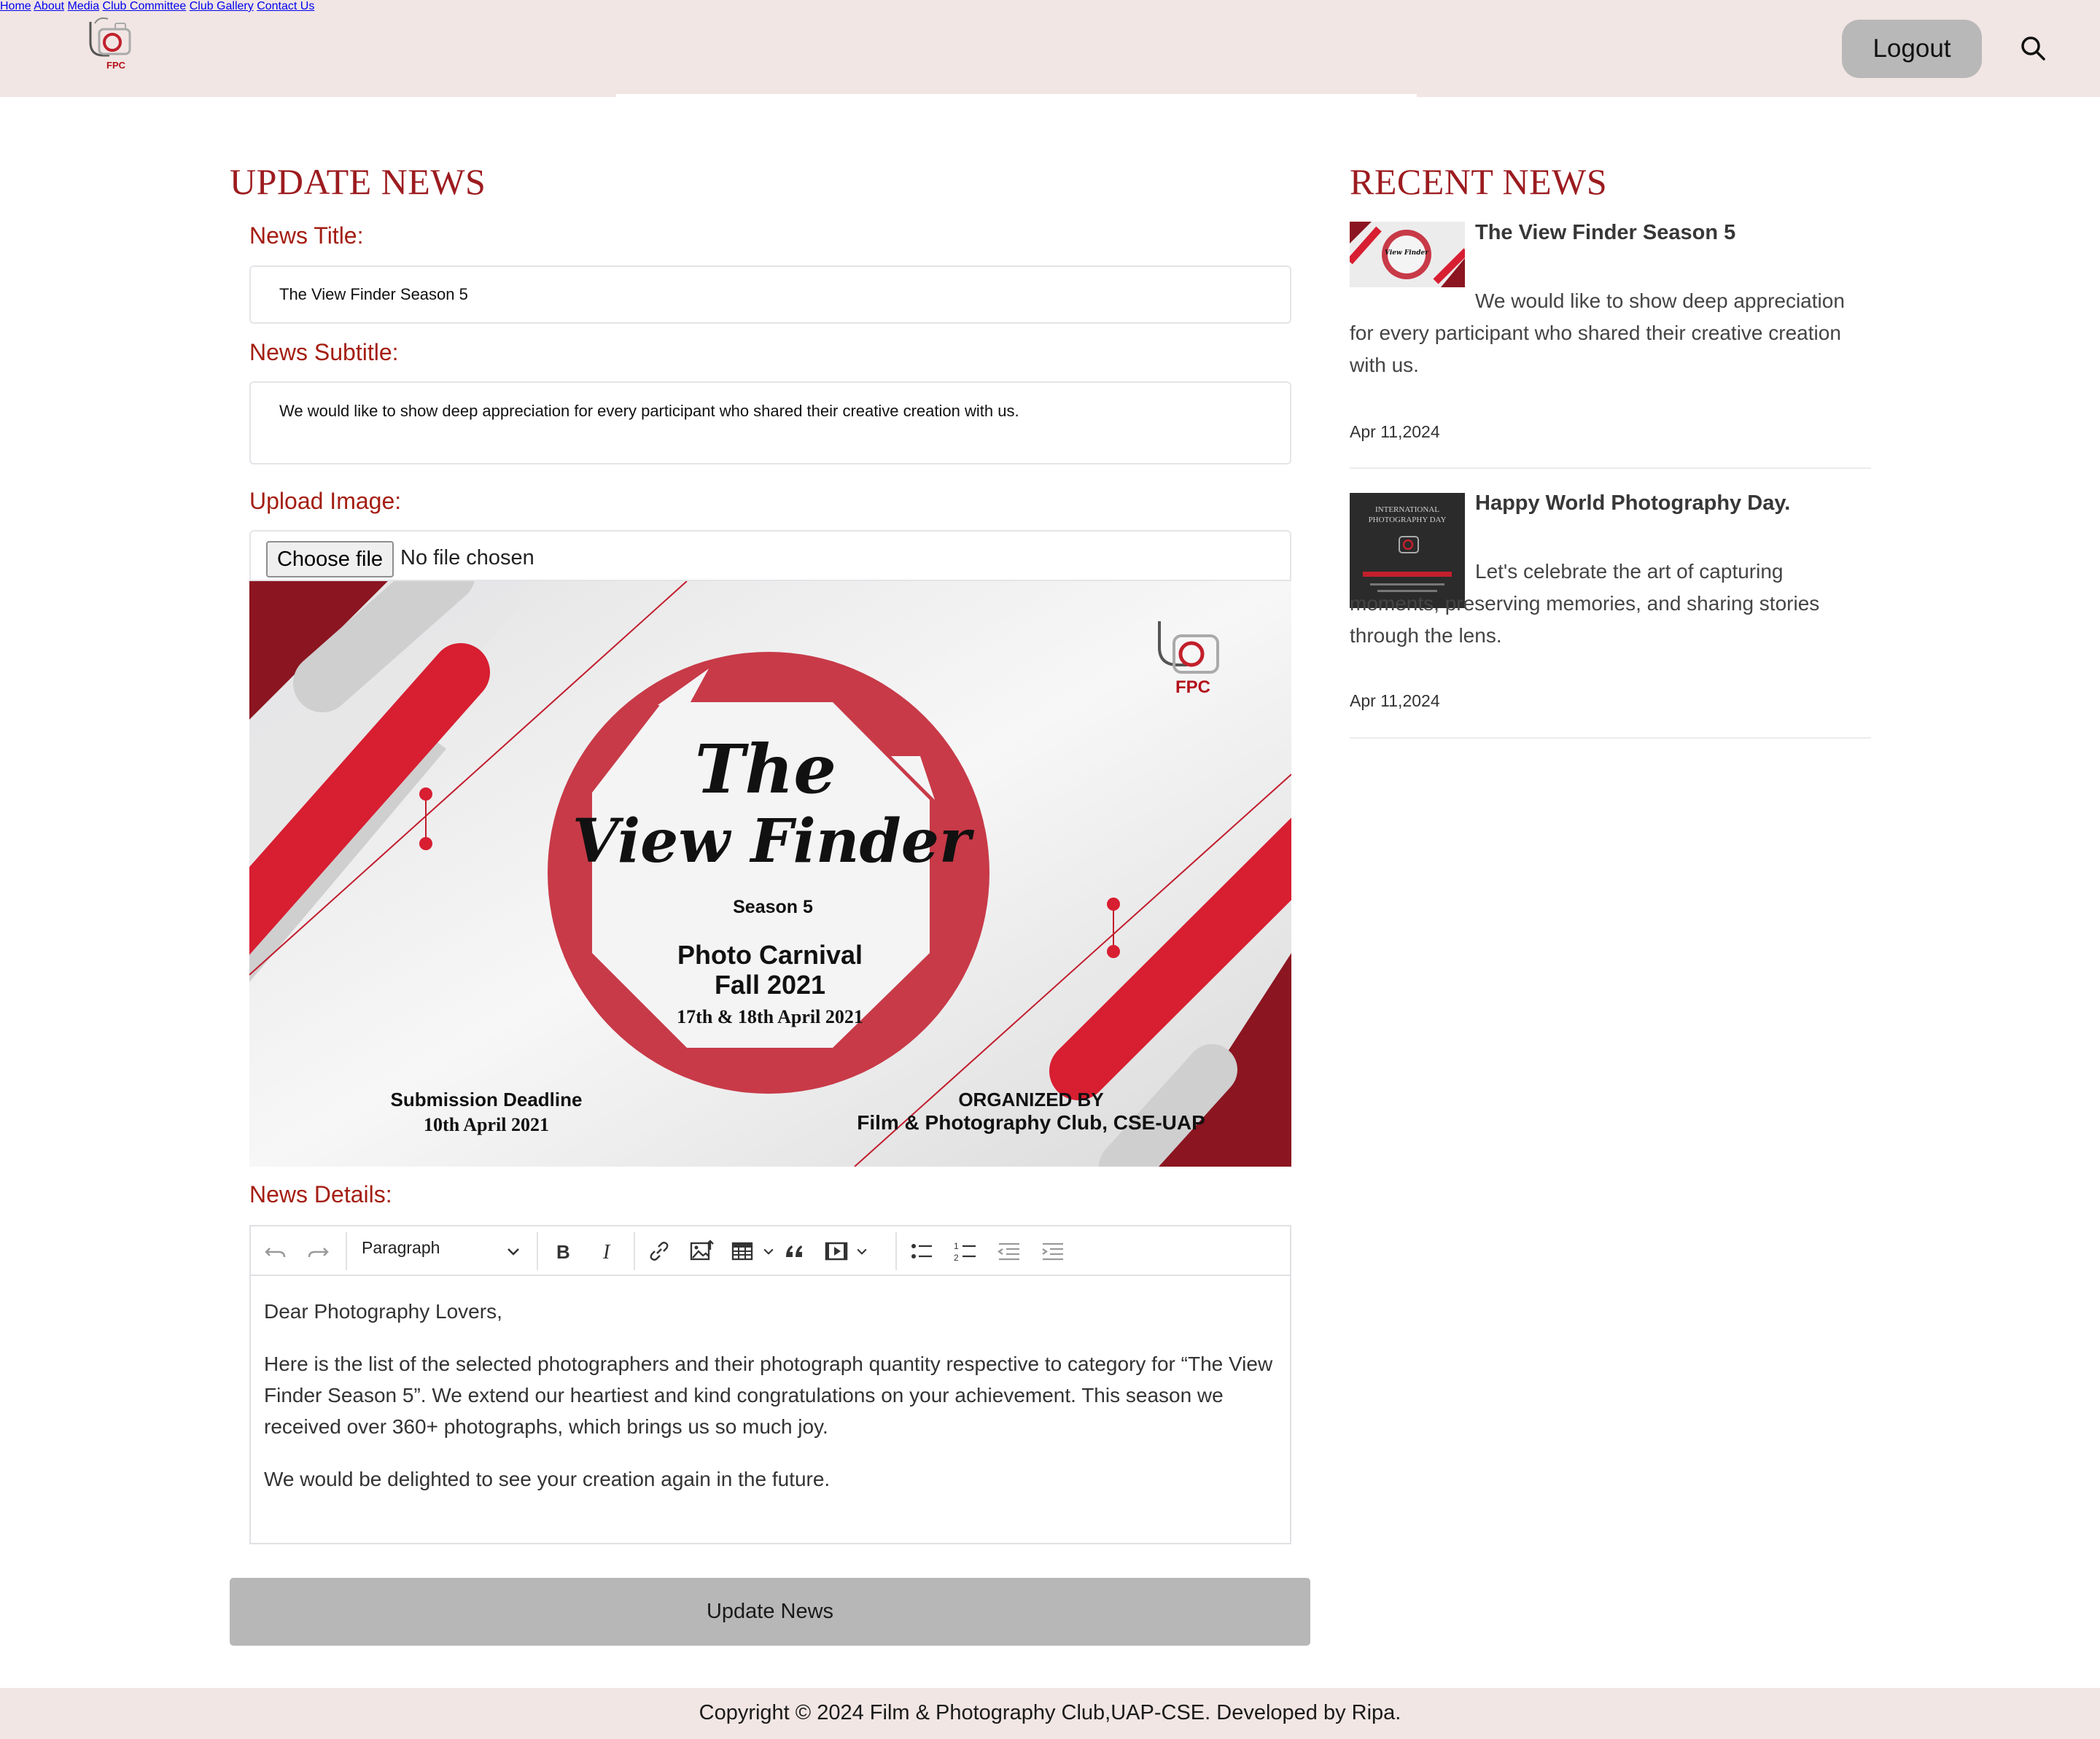  I want to click on news-item-title: Happy World Photography Day., so click(1632, 503).